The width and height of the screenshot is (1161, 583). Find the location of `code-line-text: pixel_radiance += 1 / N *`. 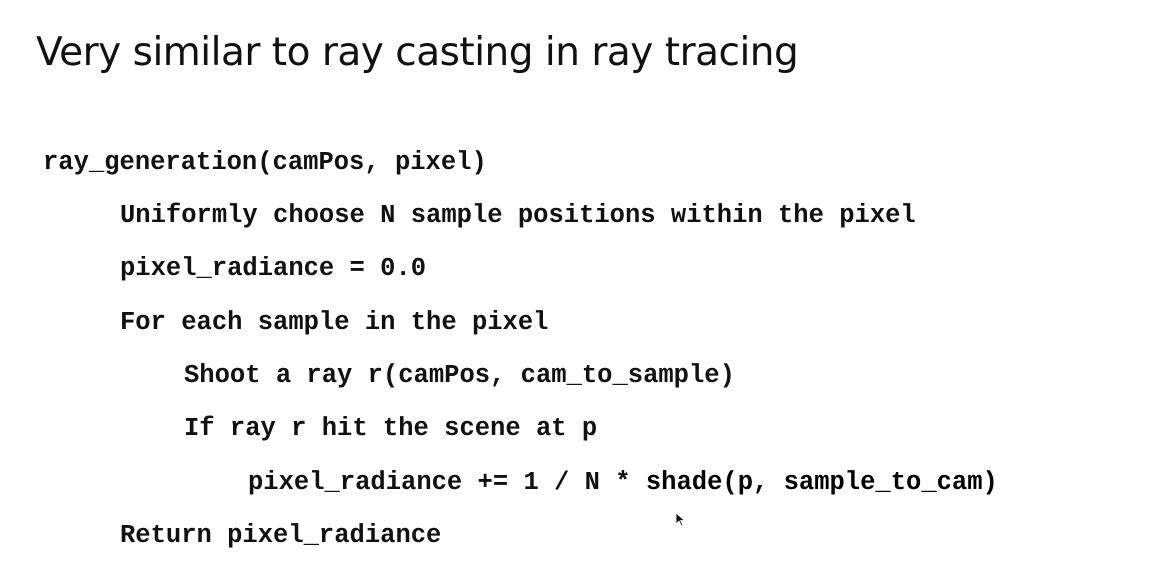

code-line-text: pixel_radiance += 1 / N * is located at coordinates (447, 482).